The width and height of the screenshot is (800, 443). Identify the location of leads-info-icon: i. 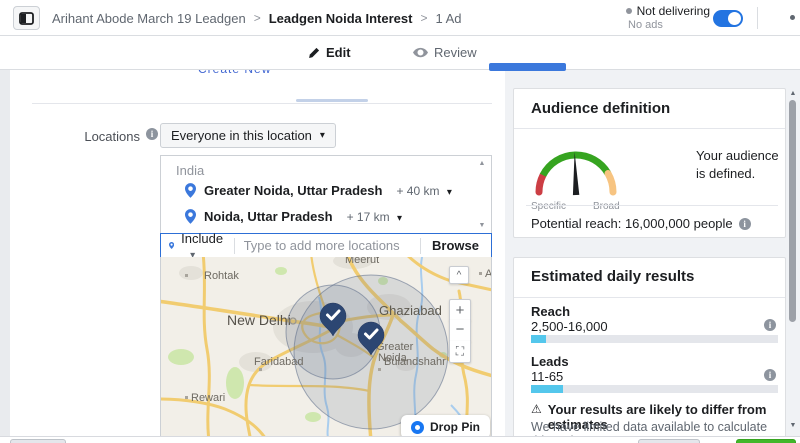
(770, 375).